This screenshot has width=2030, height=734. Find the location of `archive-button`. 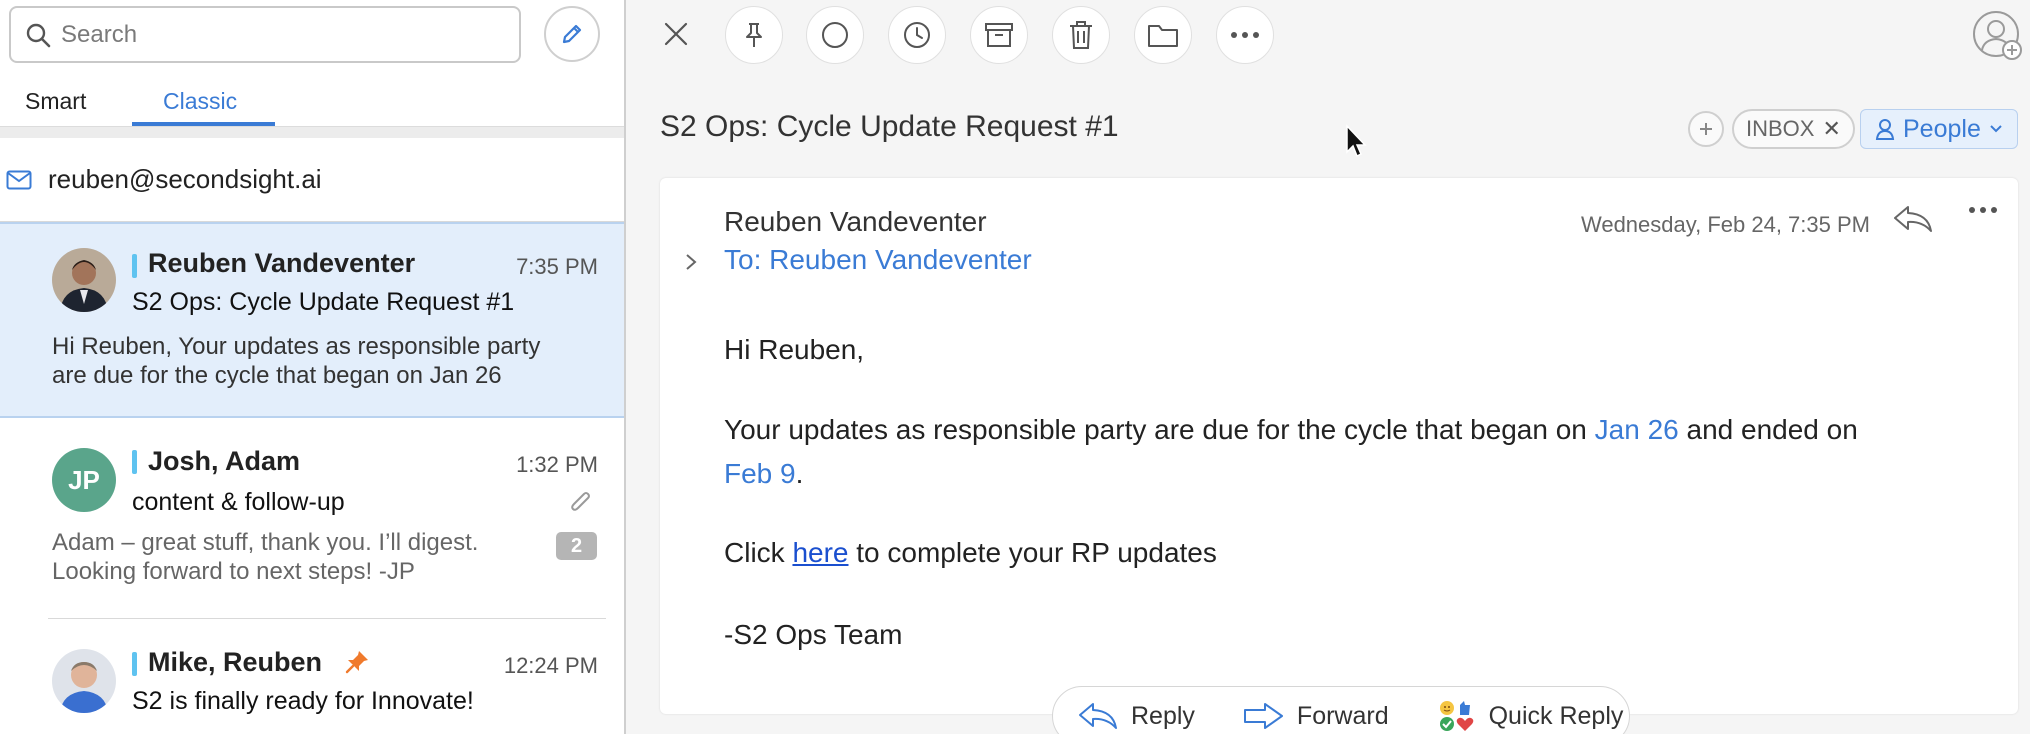

archive-button is located at coordinates (999, 35).